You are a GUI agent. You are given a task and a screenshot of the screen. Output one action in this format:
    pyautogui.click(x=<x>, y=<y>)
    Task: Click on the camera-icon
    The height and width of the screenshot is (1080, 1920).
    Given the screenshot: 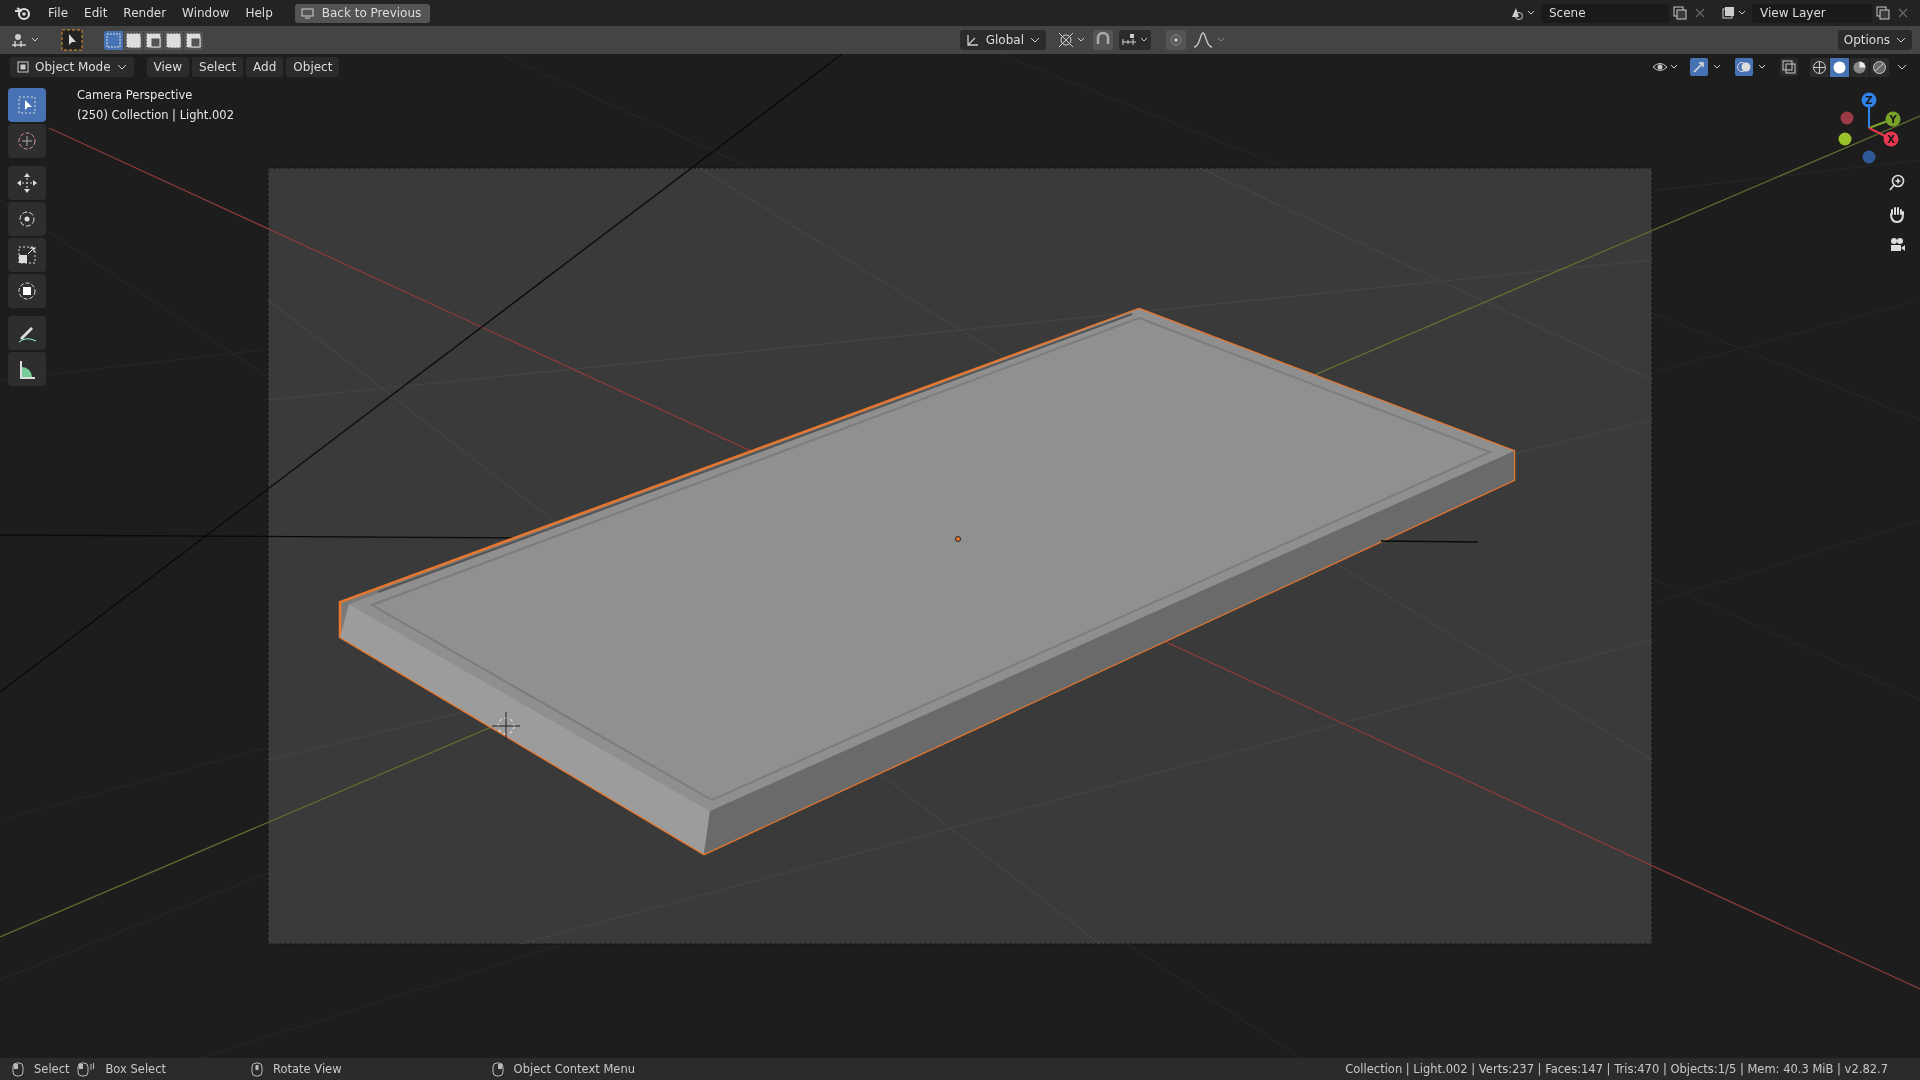 What is the action you would take?
    pyautogui.click(x=1897, y=245)
    